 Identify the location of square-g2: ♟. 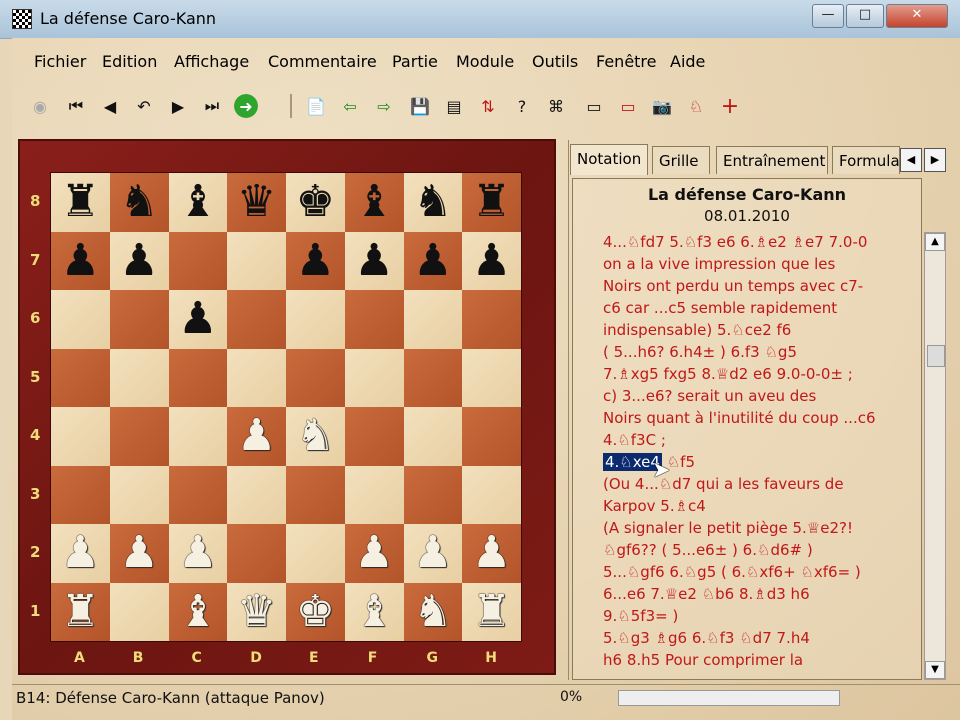
(433, 553).